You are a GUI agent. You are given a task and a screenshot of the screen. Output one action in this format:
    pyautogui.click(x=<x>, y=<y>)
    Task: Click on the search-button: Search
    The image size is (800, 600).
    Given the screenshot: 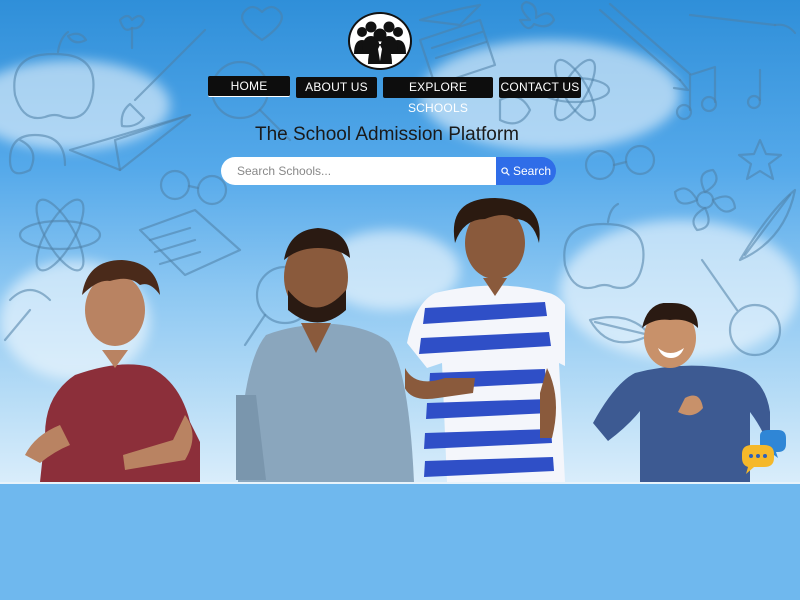 What is the action you would take?
    pyautogui.click(x=526, y=171)
    